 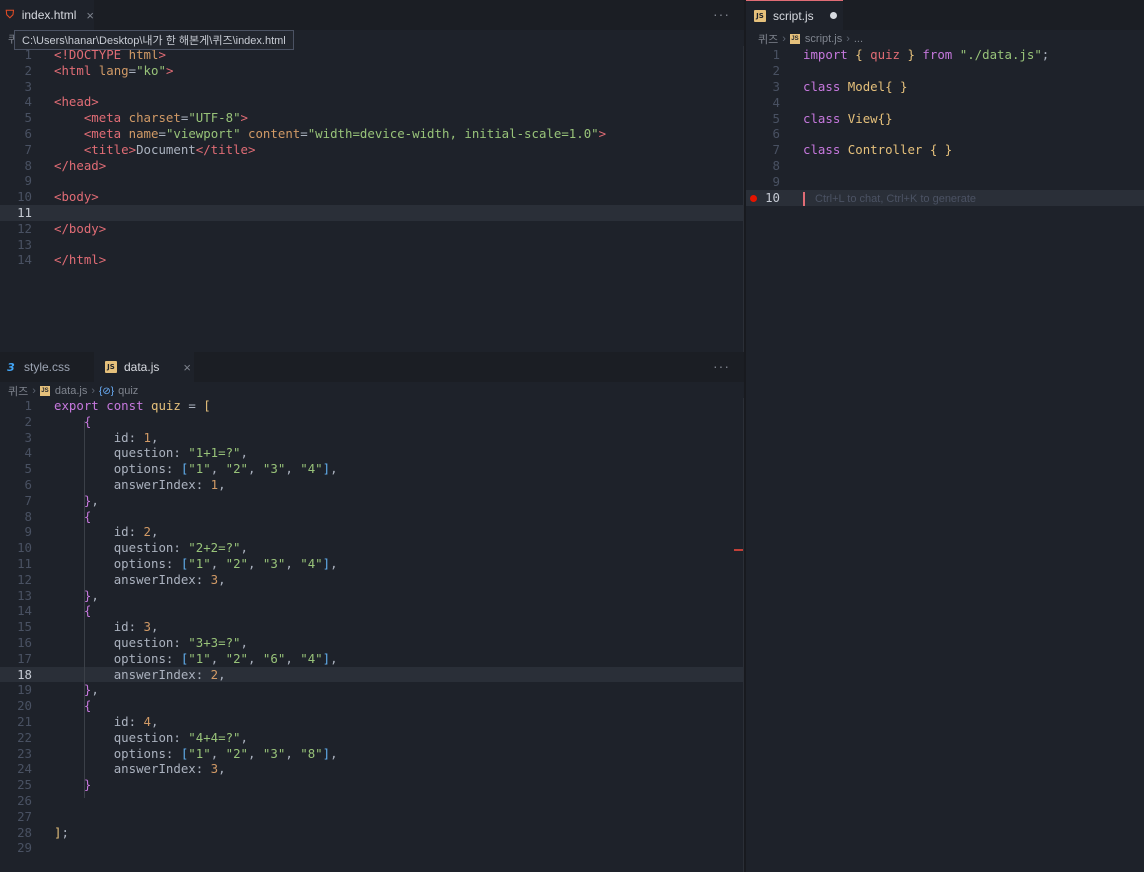 What do you see at coordinates (372, 517) in the screenshot?
I see `code-line: 8 {` at bounding box center [372, 517].